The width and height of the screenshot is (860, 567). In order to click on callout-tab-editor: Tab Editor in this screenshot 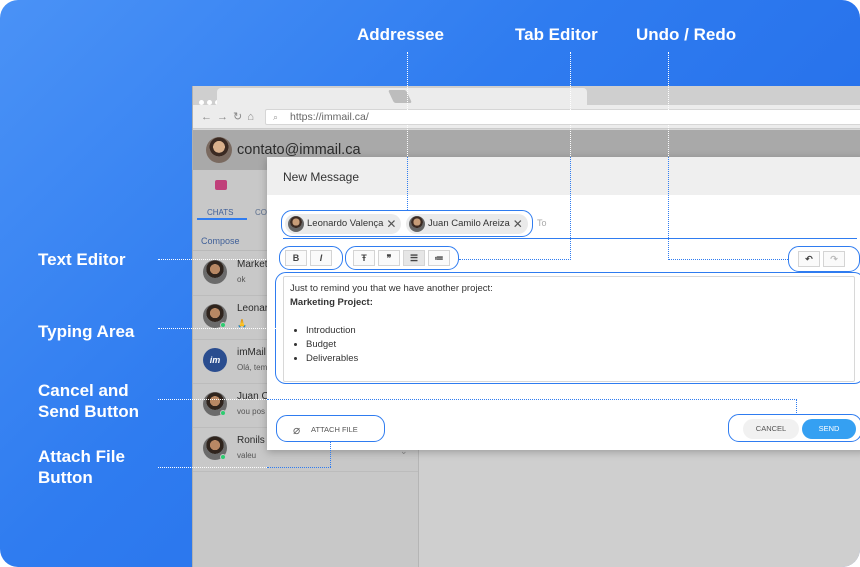, I will do `click(556, 34)`.